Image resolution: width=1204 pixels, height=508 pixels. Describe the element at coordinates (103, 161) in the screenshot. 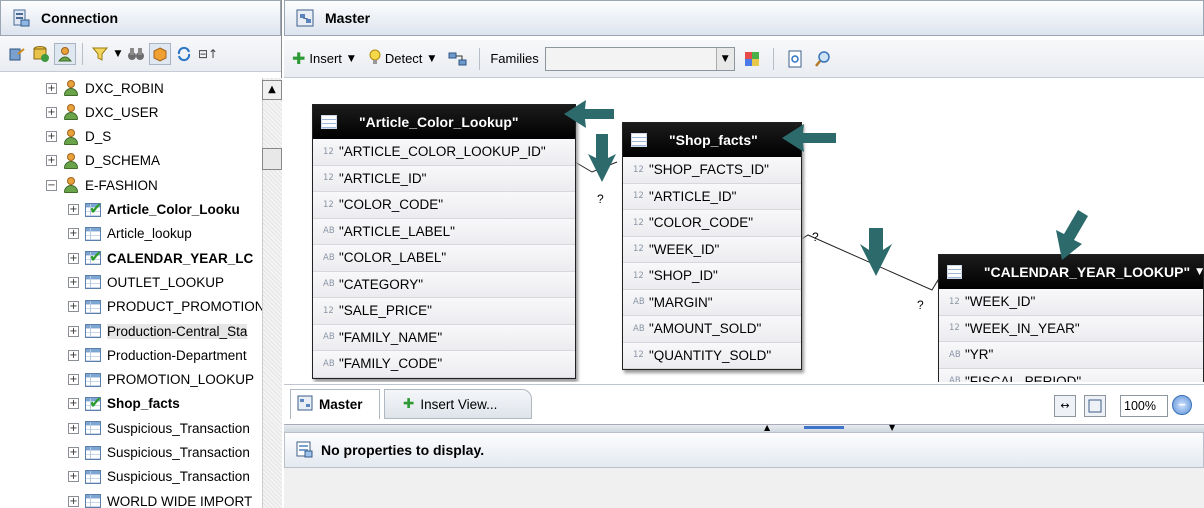

I see `tree-item: + D_SCHEMA` at that location.